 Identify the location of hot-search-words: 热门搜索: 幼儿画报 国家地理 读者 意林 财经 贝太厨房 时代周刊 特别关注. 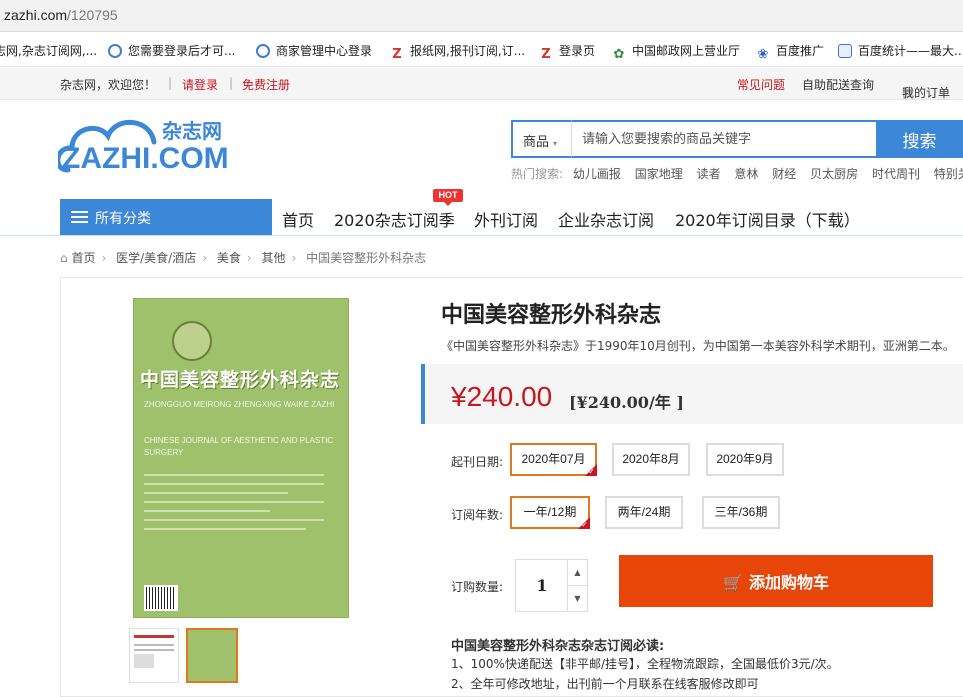
(737, 173).